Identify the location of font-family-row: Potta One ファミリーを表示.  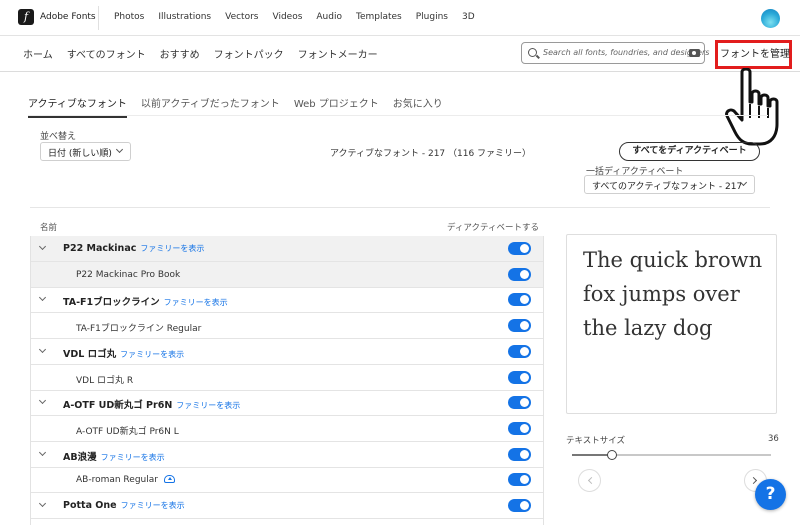
(287, 506).